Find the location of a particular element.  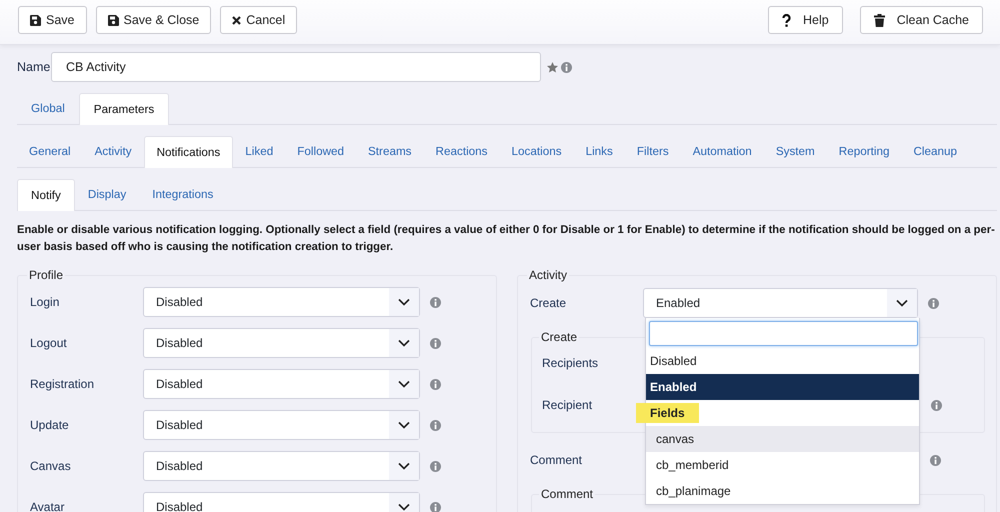

toolbar-button: Cancel is located at coordinates (259, 20).